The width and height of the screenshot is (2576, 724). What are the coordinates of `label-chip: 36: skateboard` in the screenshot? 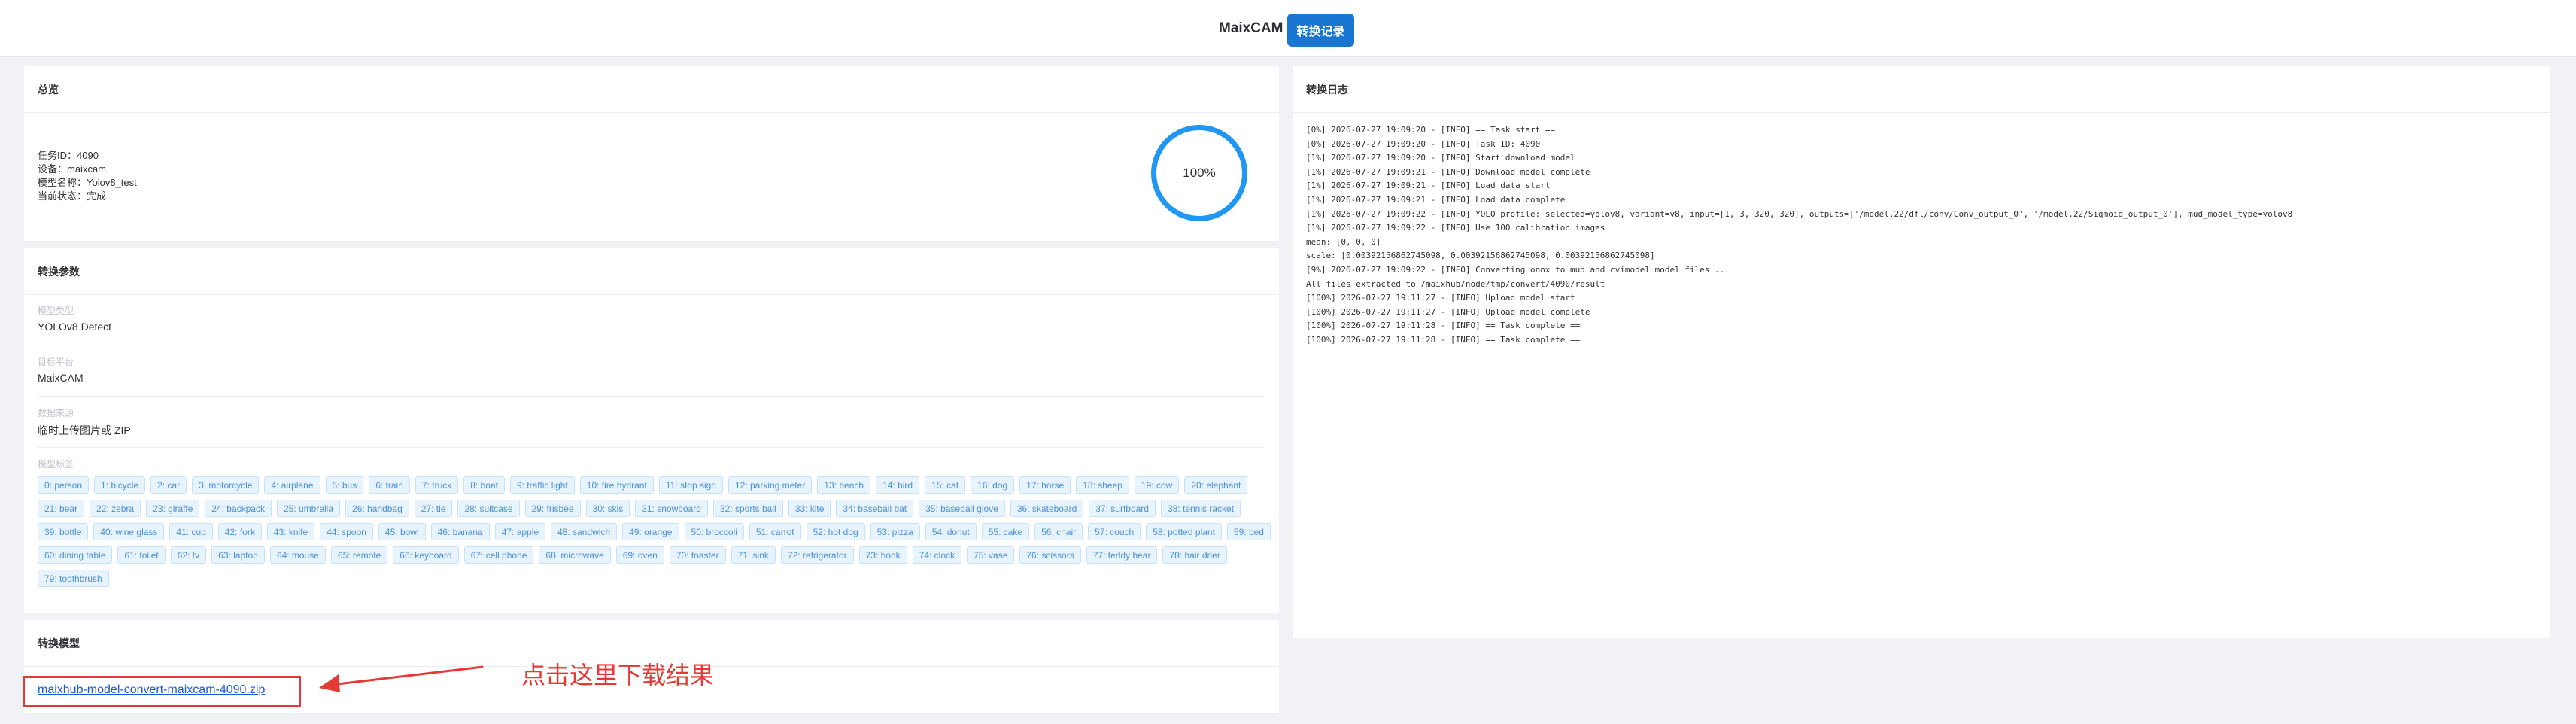 It's located at (1047, 509).